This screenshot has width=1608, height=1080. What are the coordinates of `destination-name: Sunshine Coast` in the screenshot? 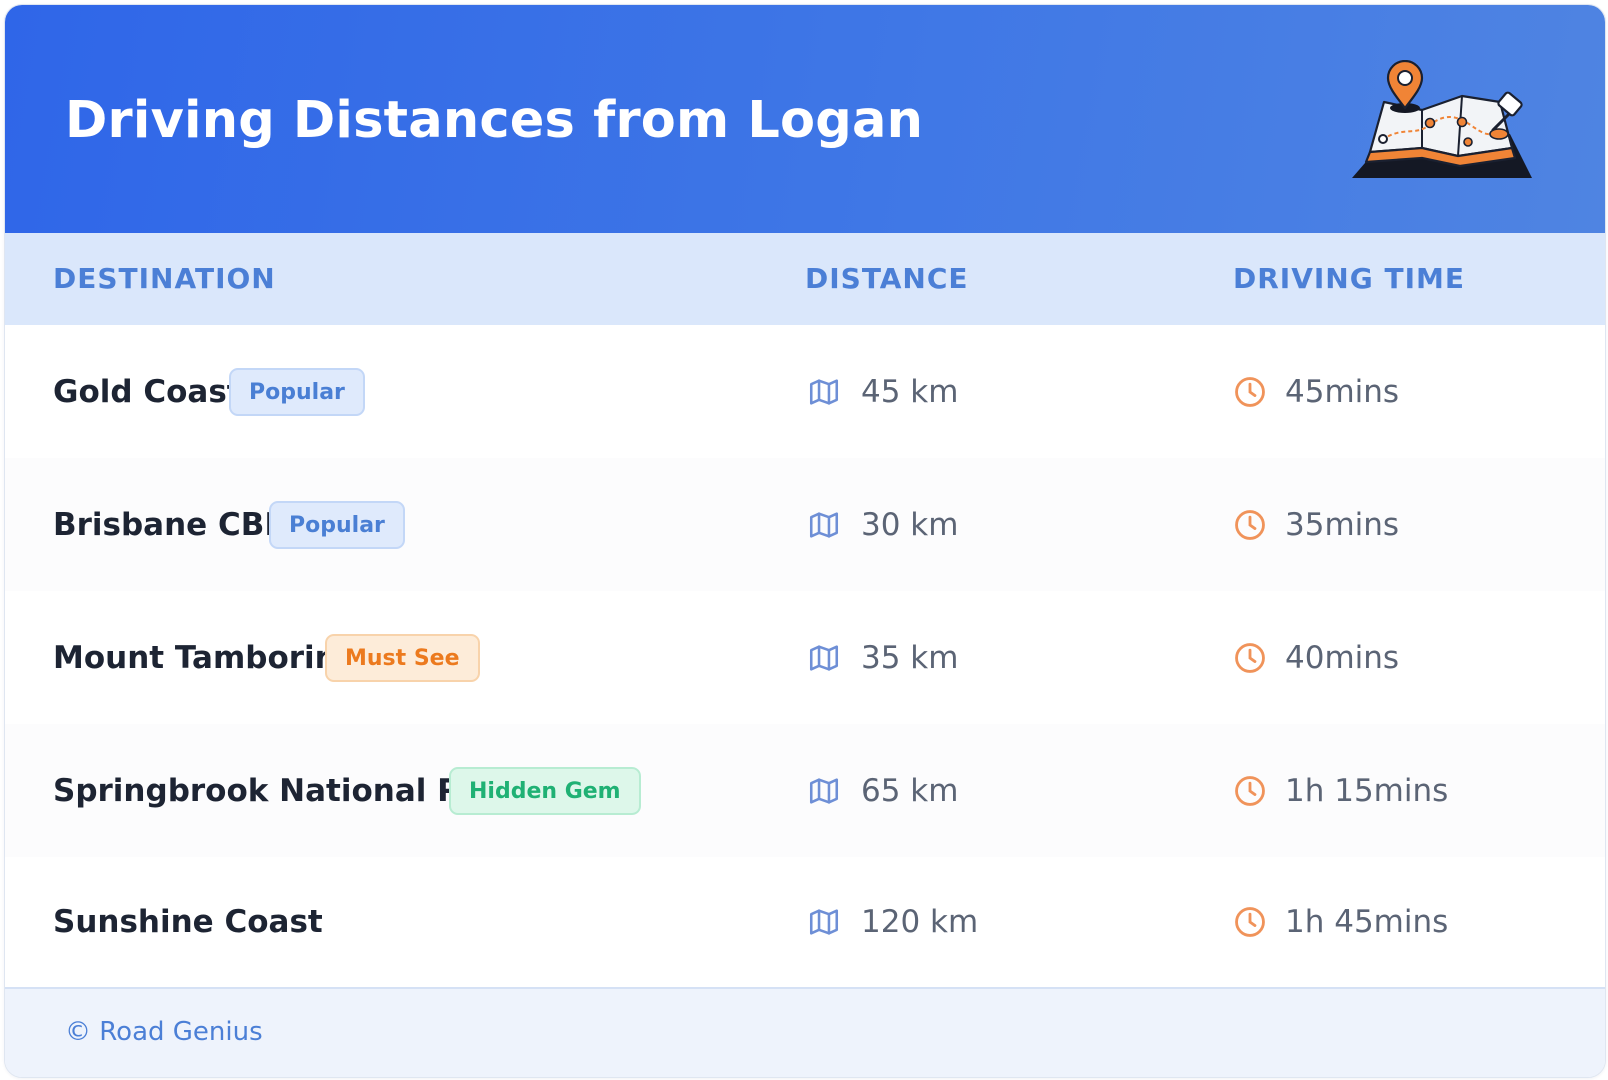 It's located at (188, 922).